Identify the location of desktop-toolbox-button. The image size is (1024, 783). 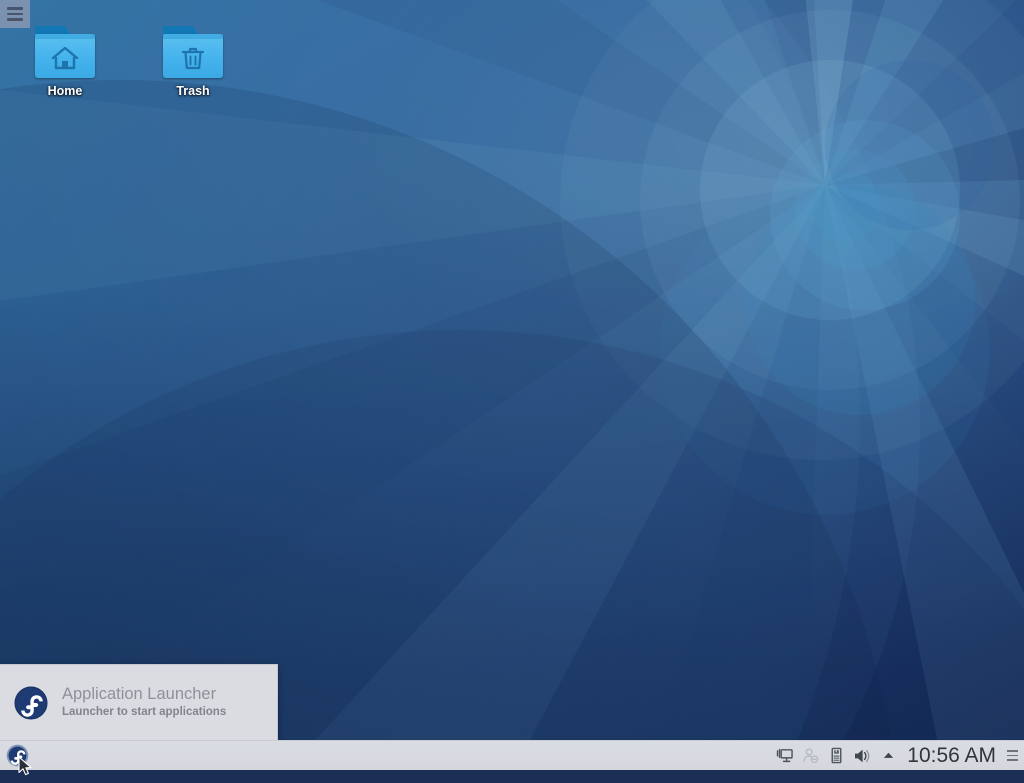
(15, 14).